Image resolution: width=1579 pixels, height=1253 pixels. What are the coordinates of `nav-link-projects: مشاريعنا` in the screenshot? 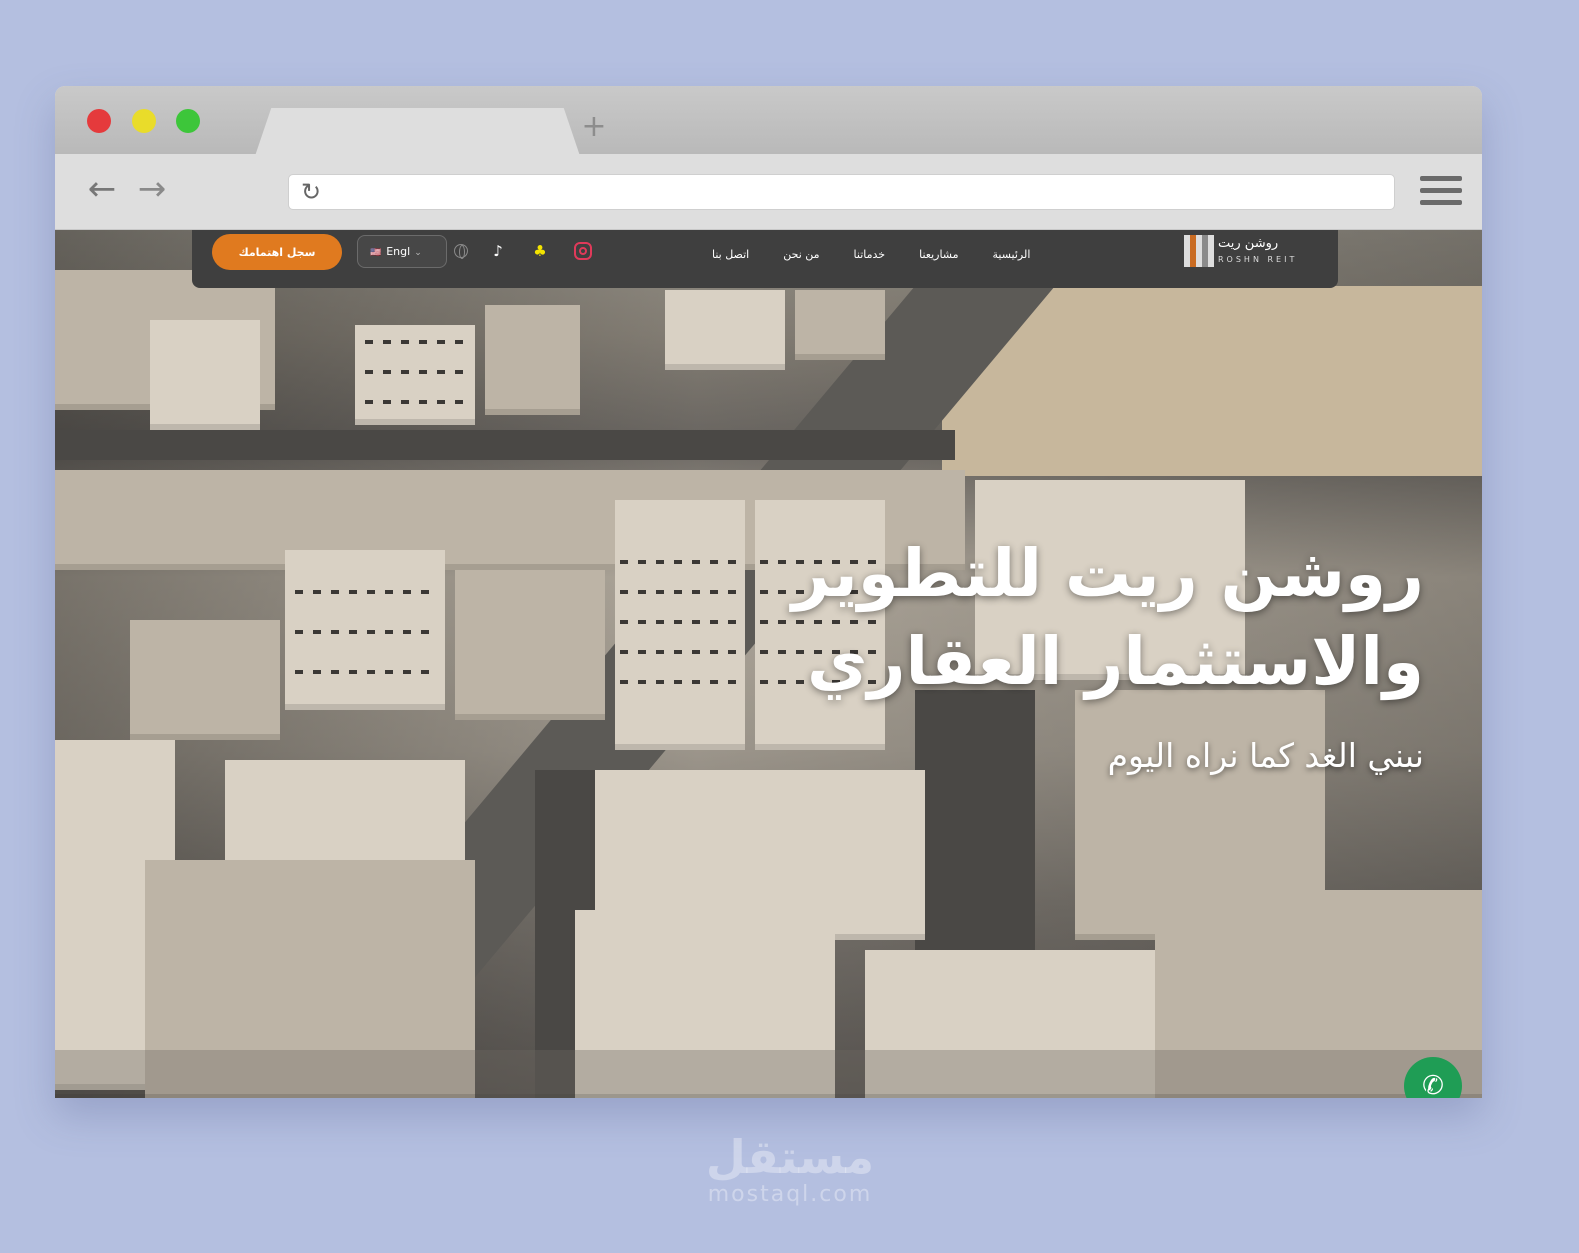 It's located at (938, 255).